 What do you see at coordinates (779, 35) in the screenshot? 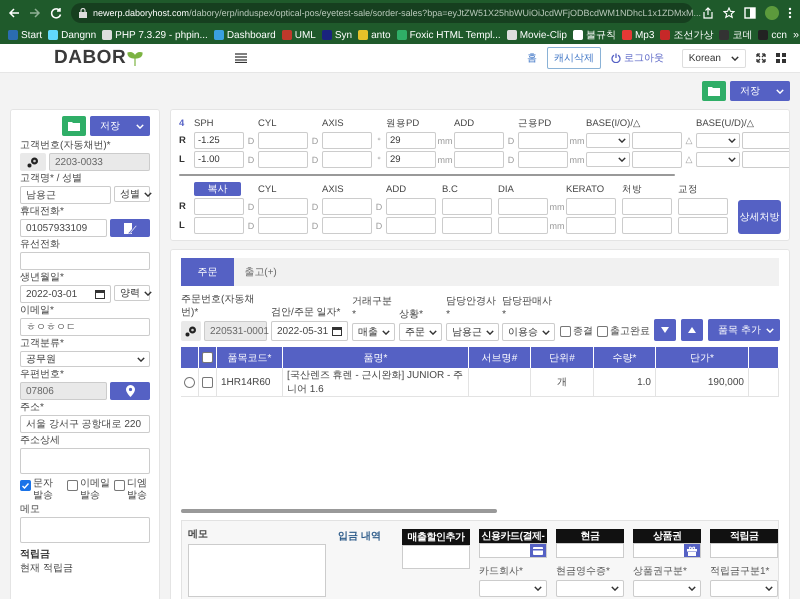
I see `bookmark-link: ccn` at bounding box center [779, 35].